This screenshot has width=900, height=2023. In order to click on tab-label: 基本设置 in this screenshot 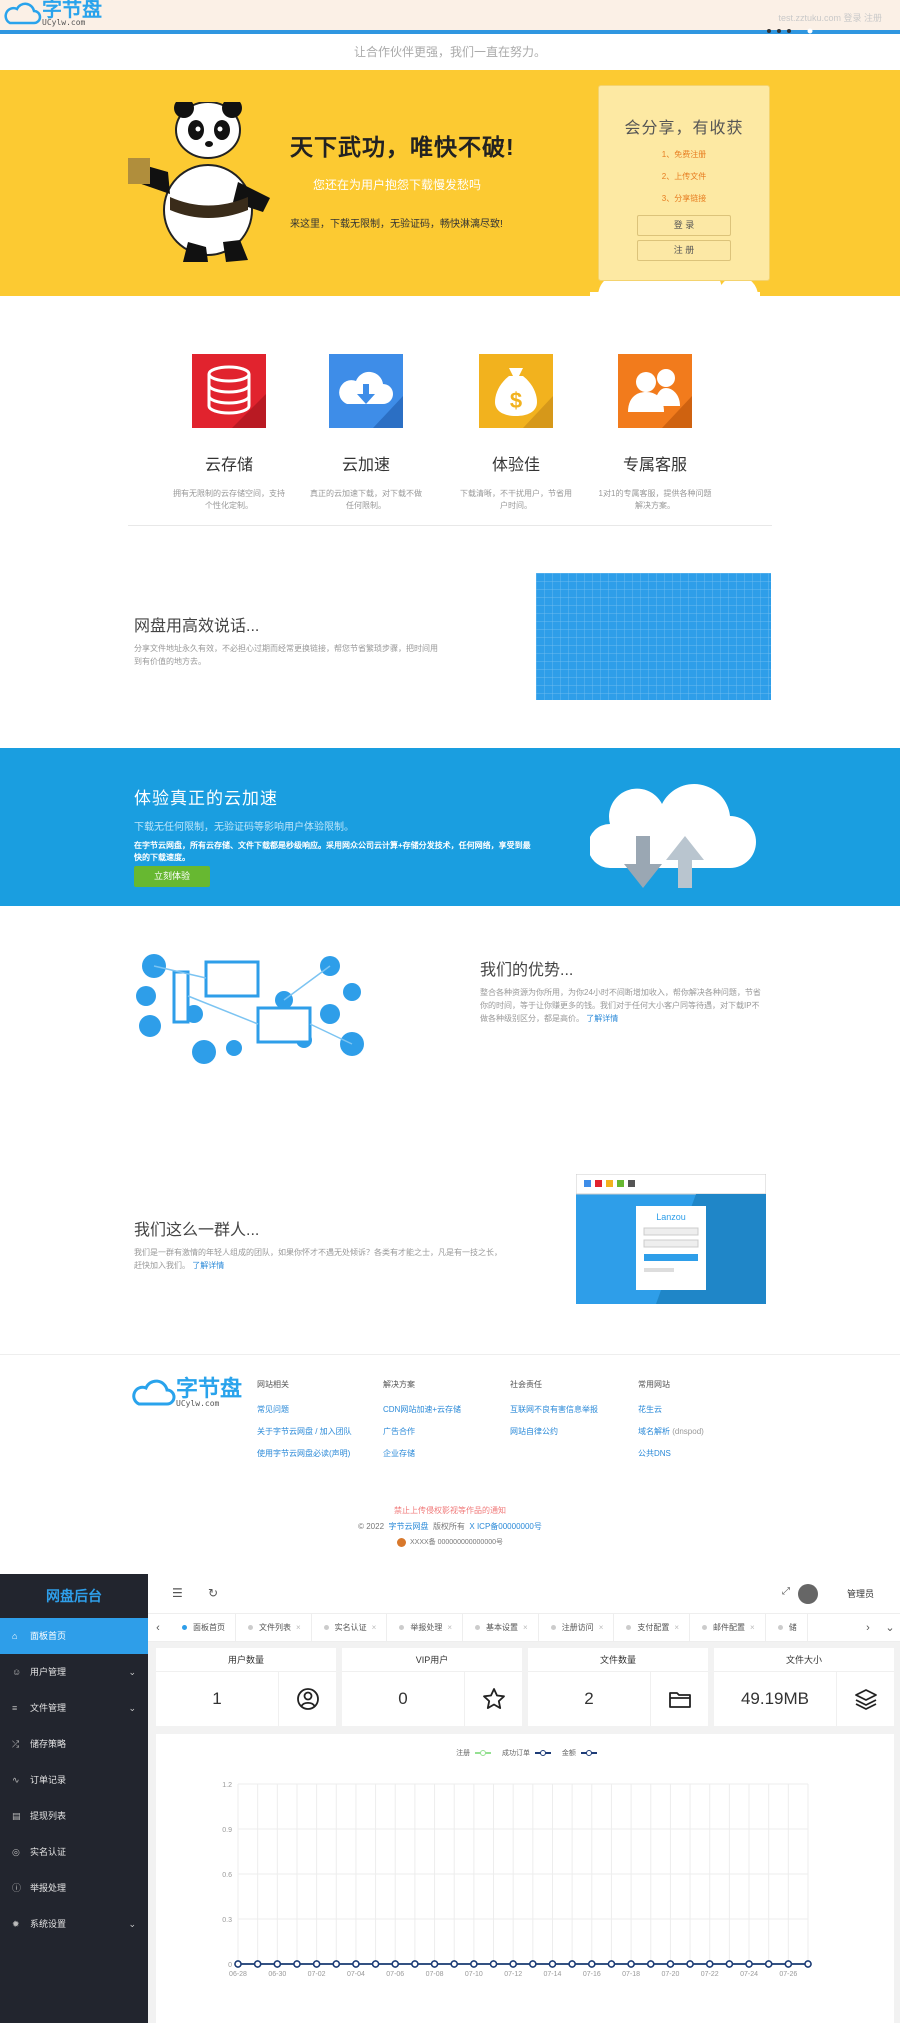, I will do `click(502, 1627)`.